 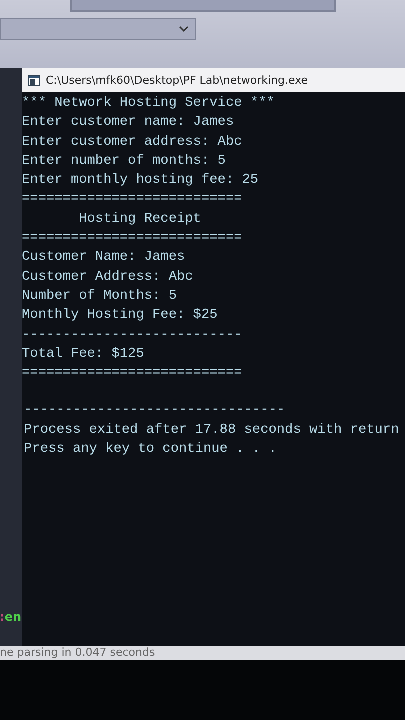 What do you see at coordinates (129, 123) in the screenshot?
I see `console-line: Enter customer name: James` at bounding box center [129, 123].